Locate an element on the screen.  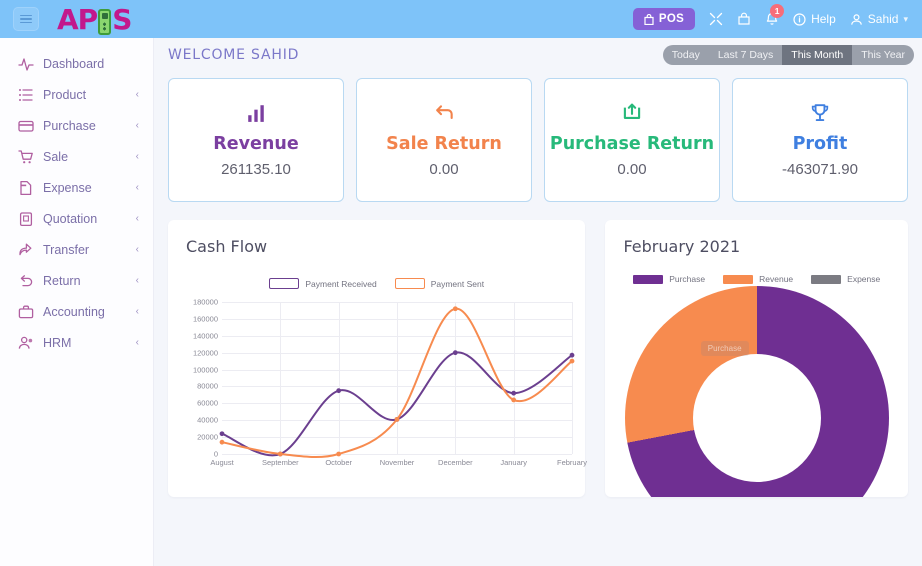
legend-item-payment-sent: Payment Sent is located at coordinates (439, 283).